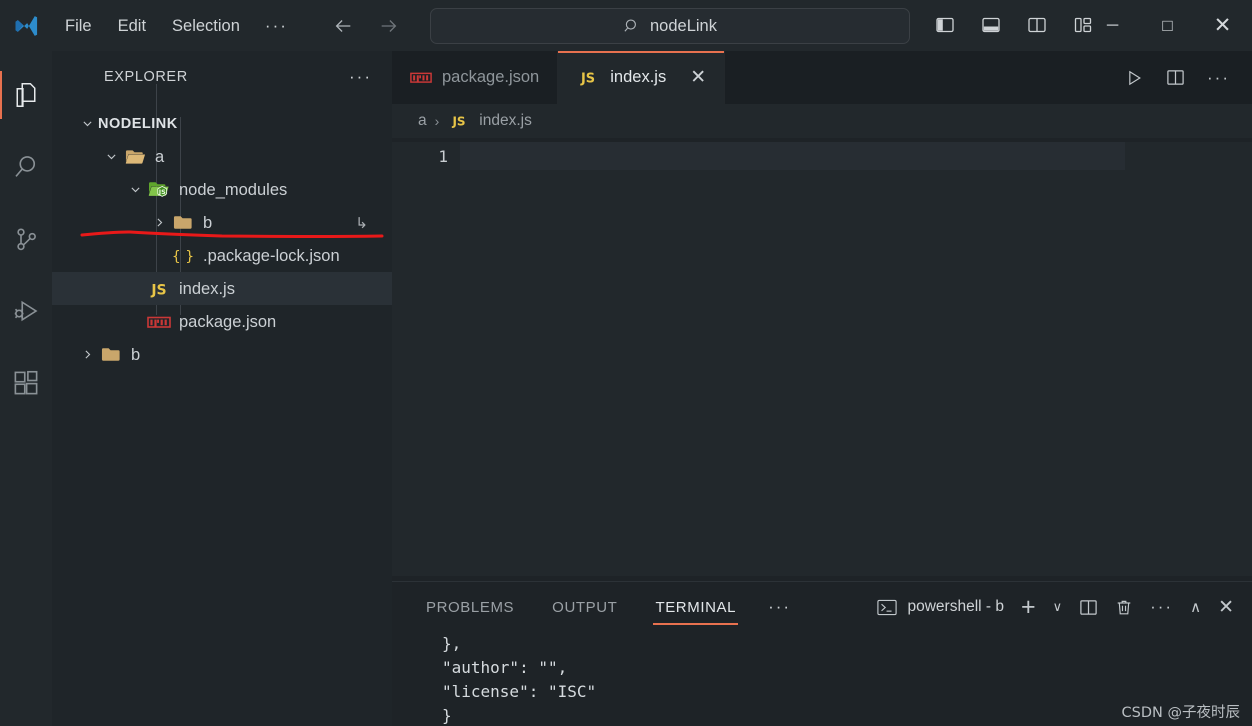 The image size is (1252, 726). I want to click on menu-file: File, so click(78, 26).